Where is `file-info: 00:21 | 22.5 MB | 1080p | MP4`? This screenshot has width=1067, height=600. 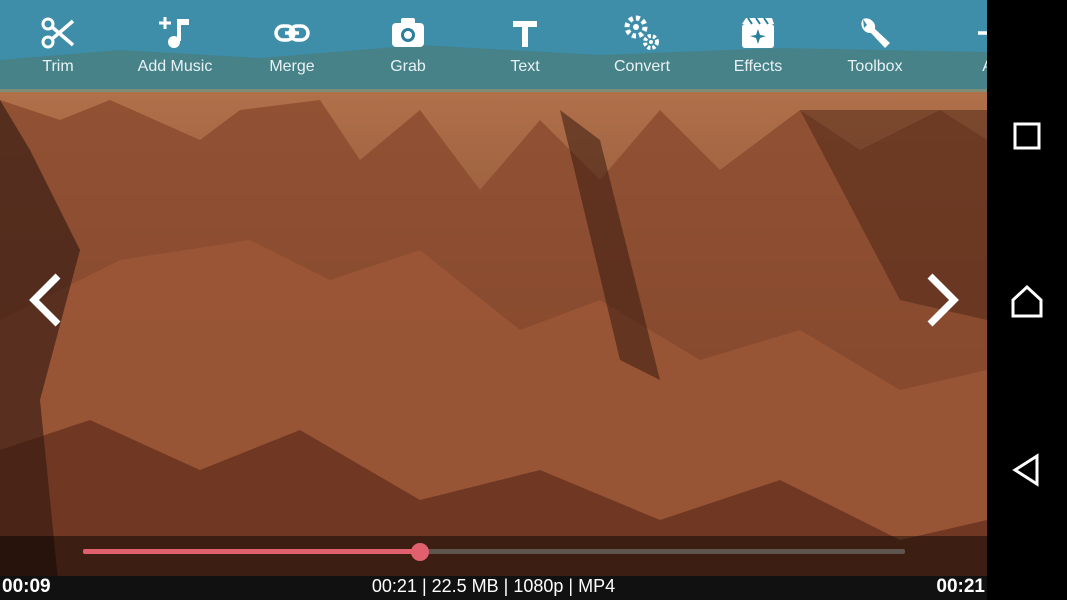 file-info: 00:21 | 22.5 MB | 1080p | MP4 is located at coordinates (493, 586).